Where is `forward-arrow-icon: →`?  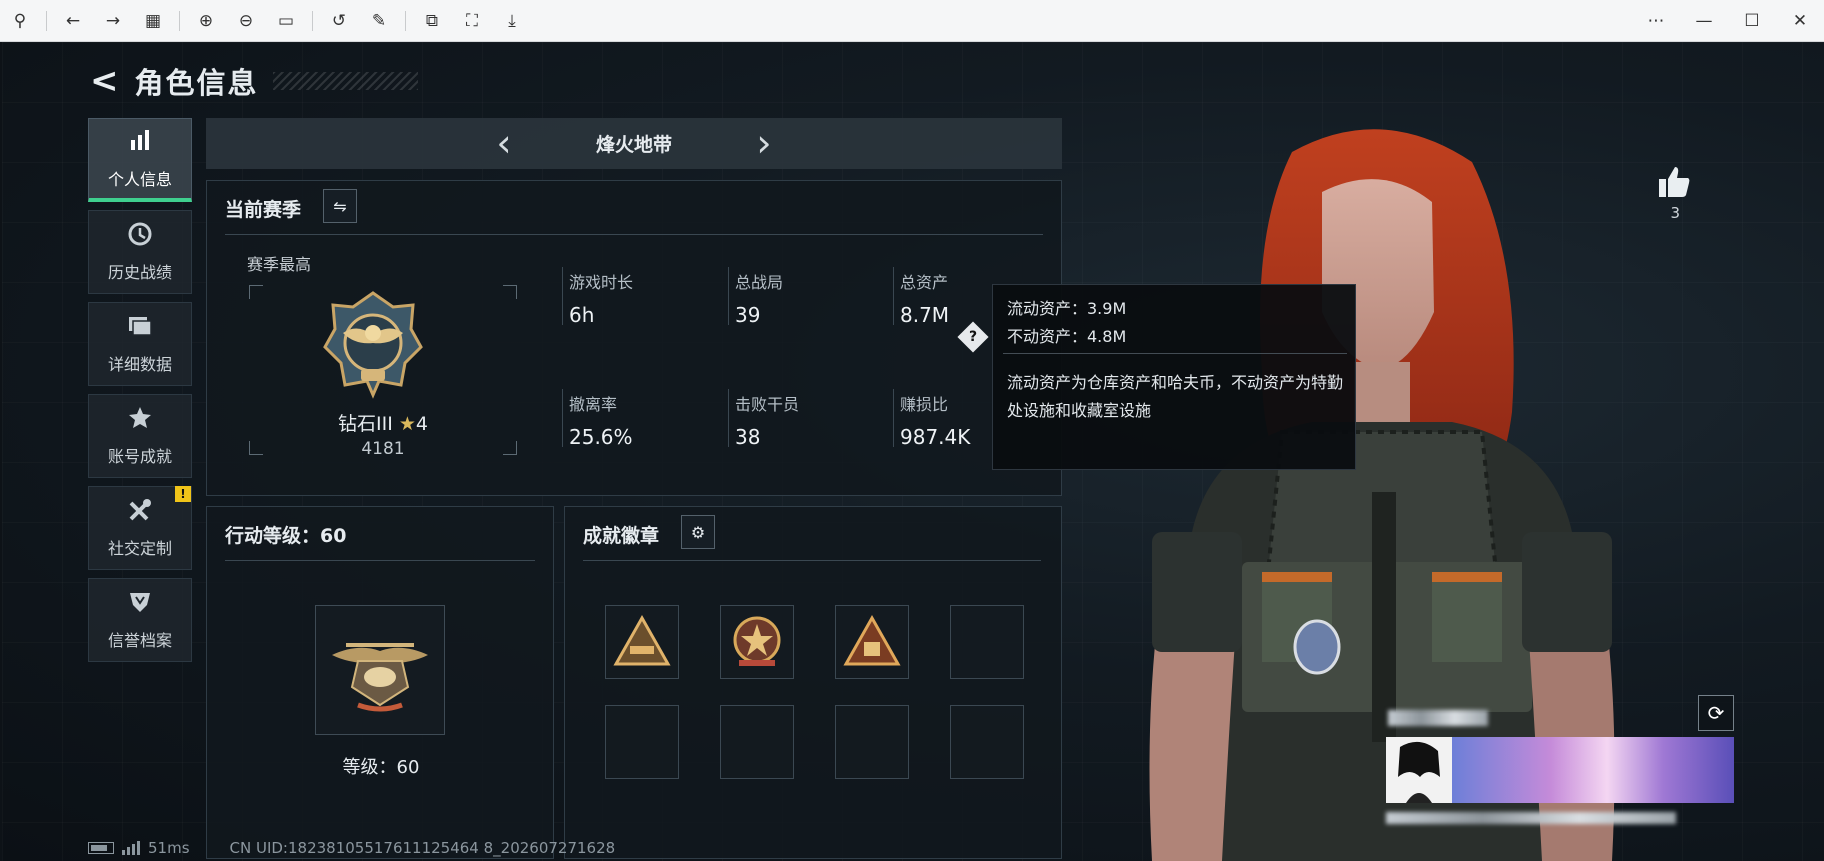 forward-arrow-icon: → is located at coordinates (113, 21).